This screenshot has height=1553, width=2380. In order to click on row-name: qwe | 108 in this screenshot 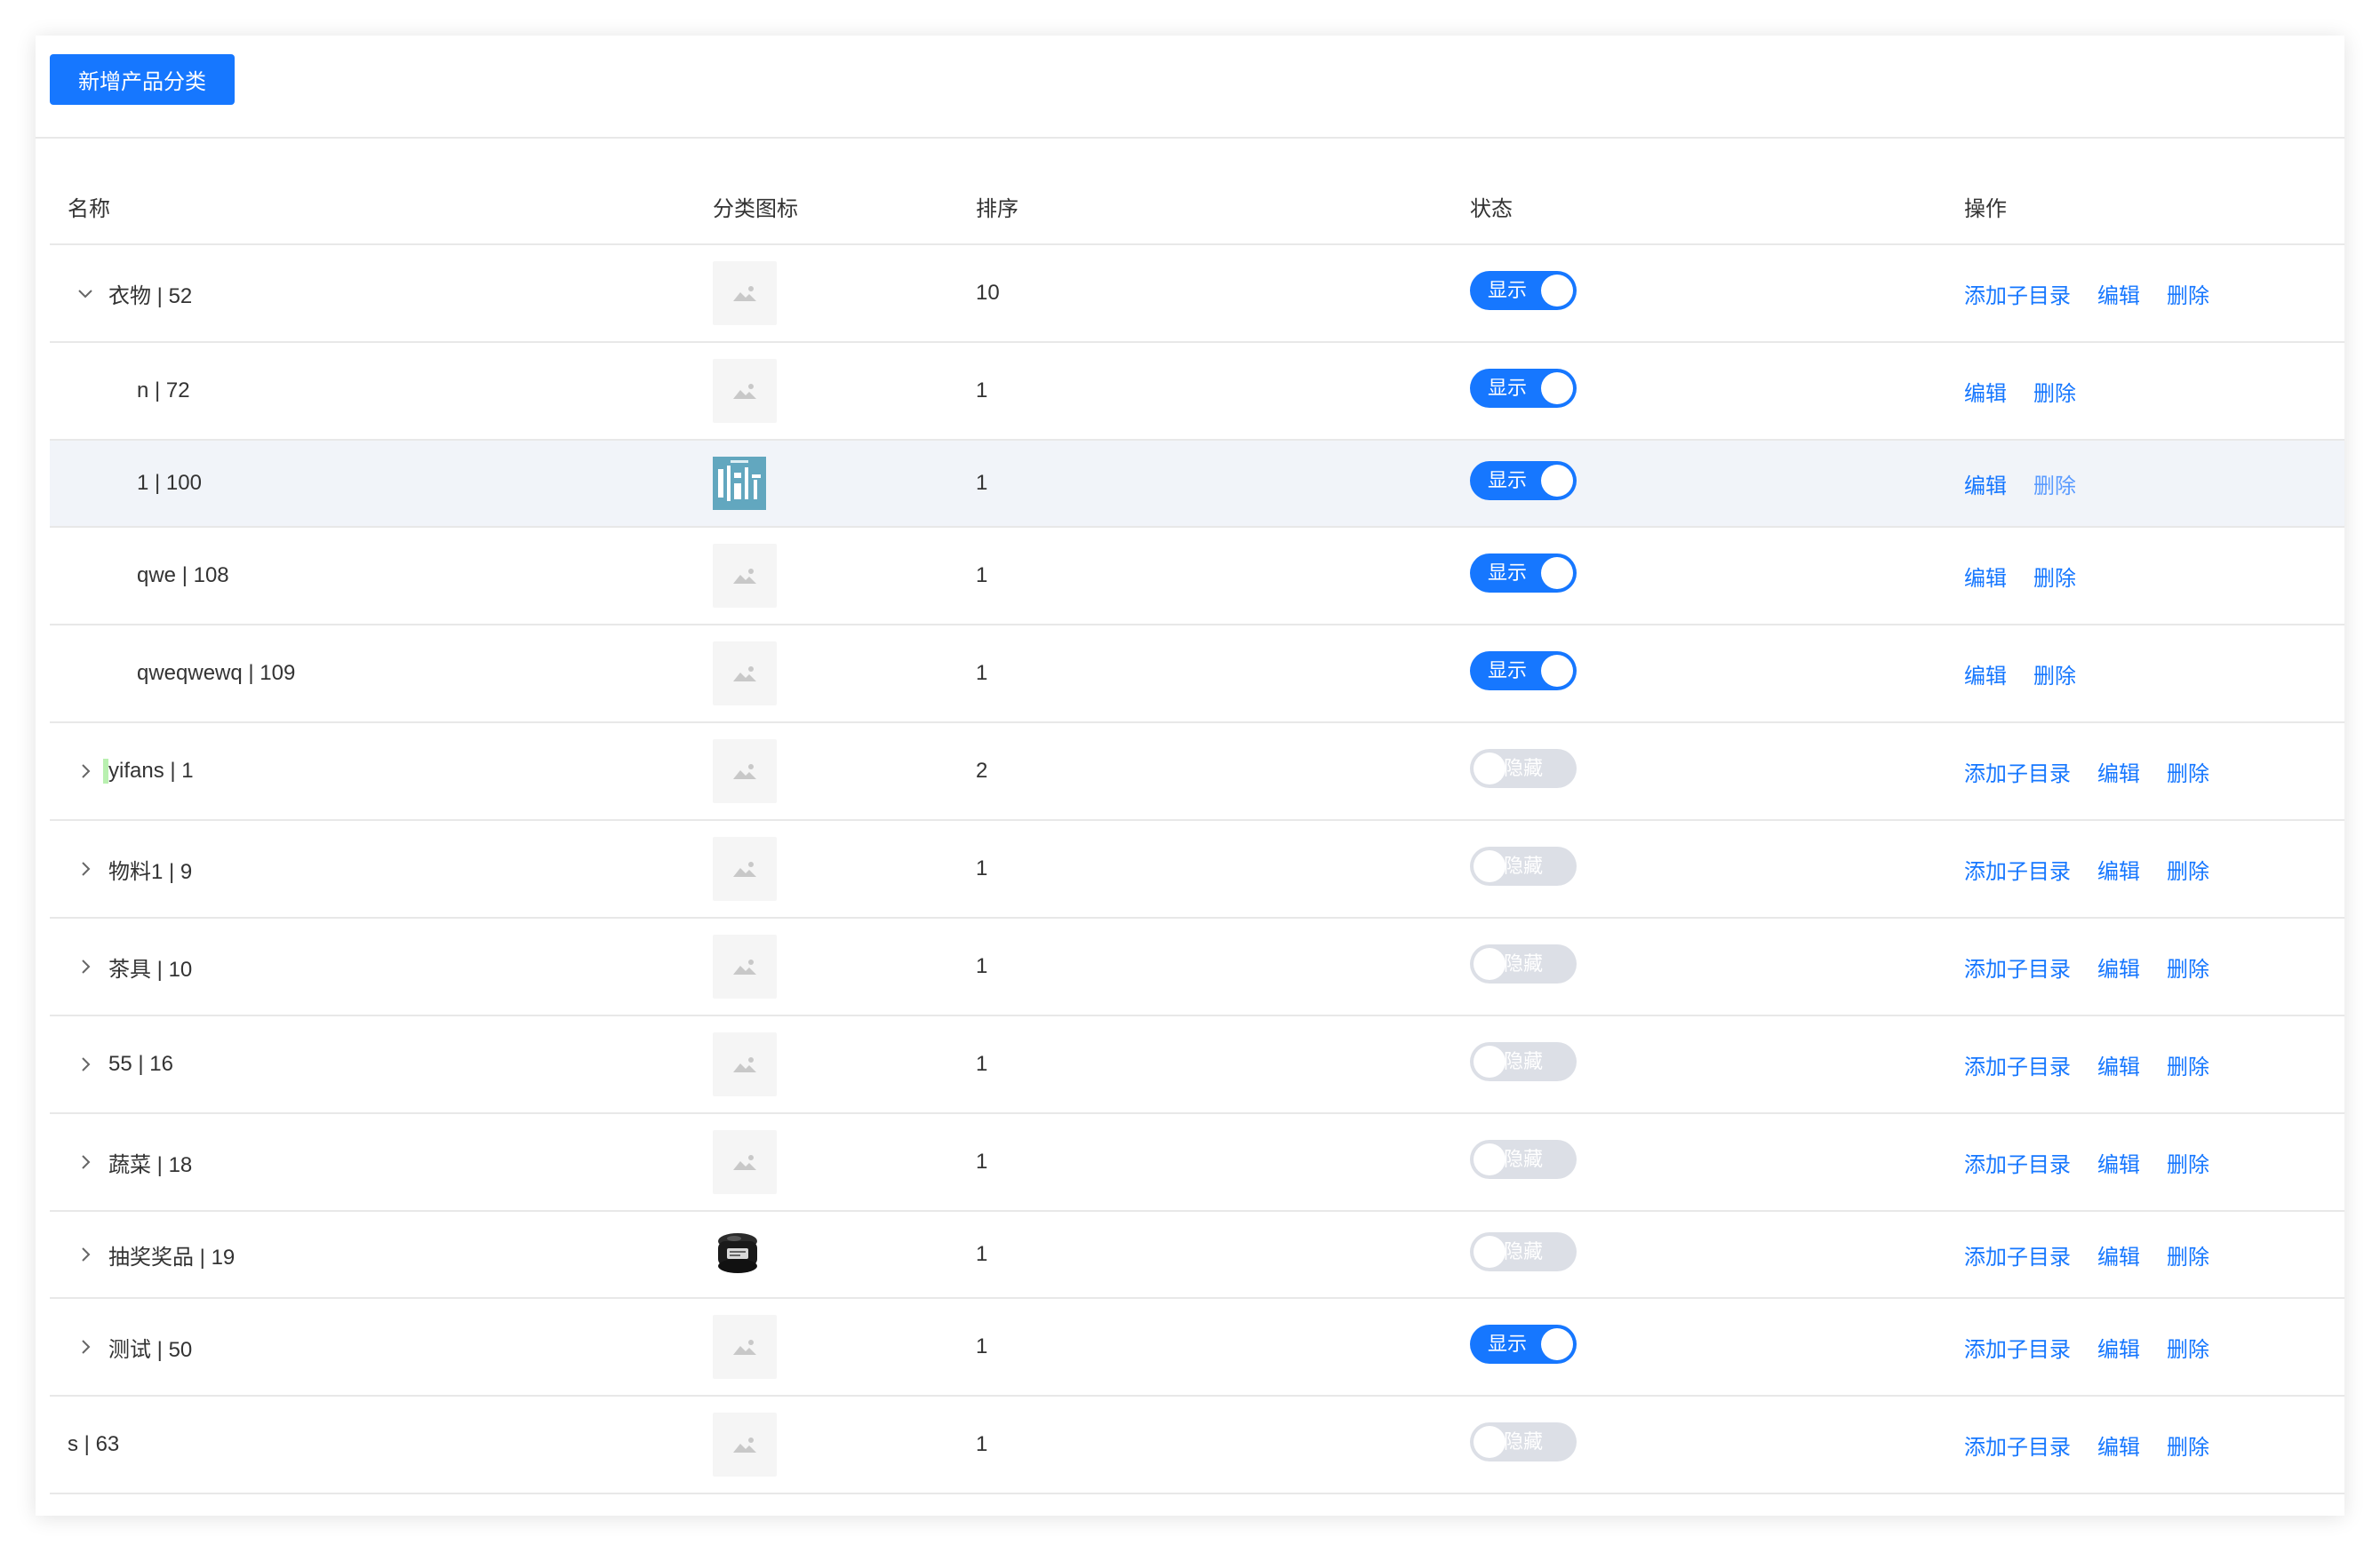, I will do `click(183, 575)`.